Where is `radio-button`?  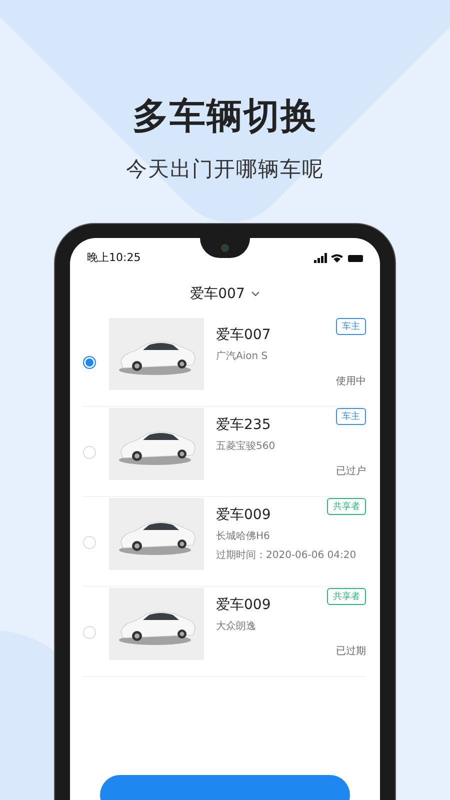 radio-button is located at coordinates (89, 362).